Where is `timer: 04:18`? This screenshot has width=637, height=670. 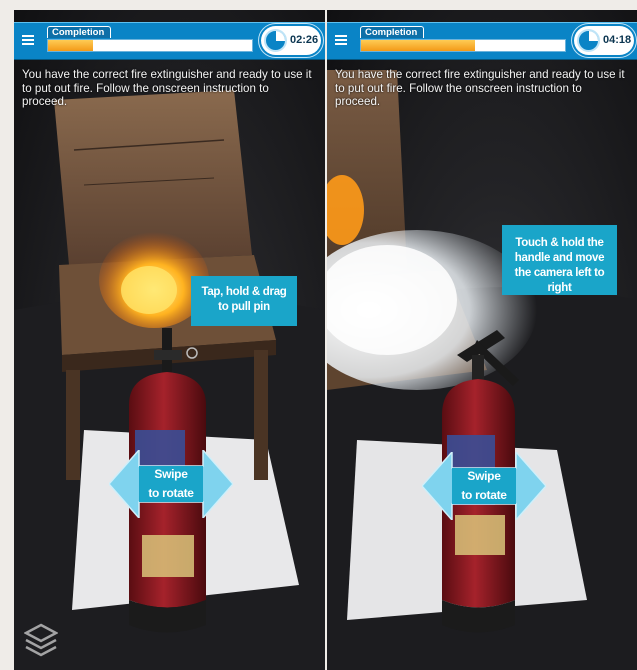
timer: 04:18 is located at coordinates (604, 40).